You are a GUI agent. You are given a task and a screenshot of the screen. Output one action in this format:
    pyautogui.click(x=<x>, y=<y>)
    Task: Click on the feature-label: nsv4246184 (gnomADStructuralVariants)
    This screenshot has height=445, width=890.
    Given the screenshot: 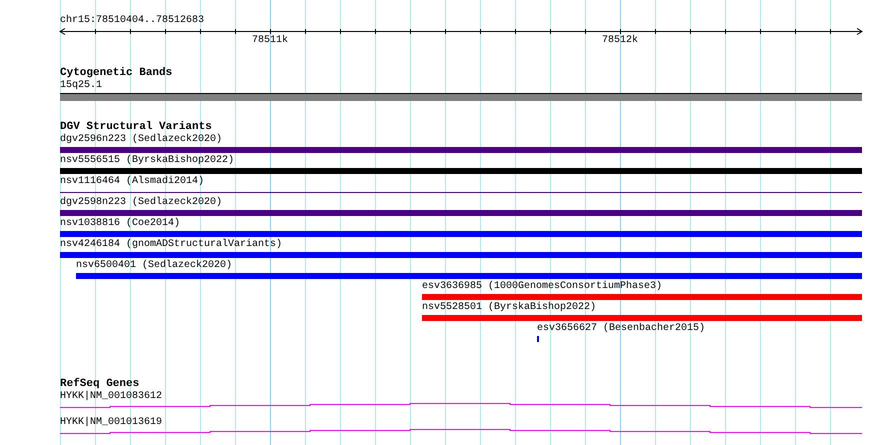 What is the action you would take?
    pyautogui.click(x=171, y=244)
    